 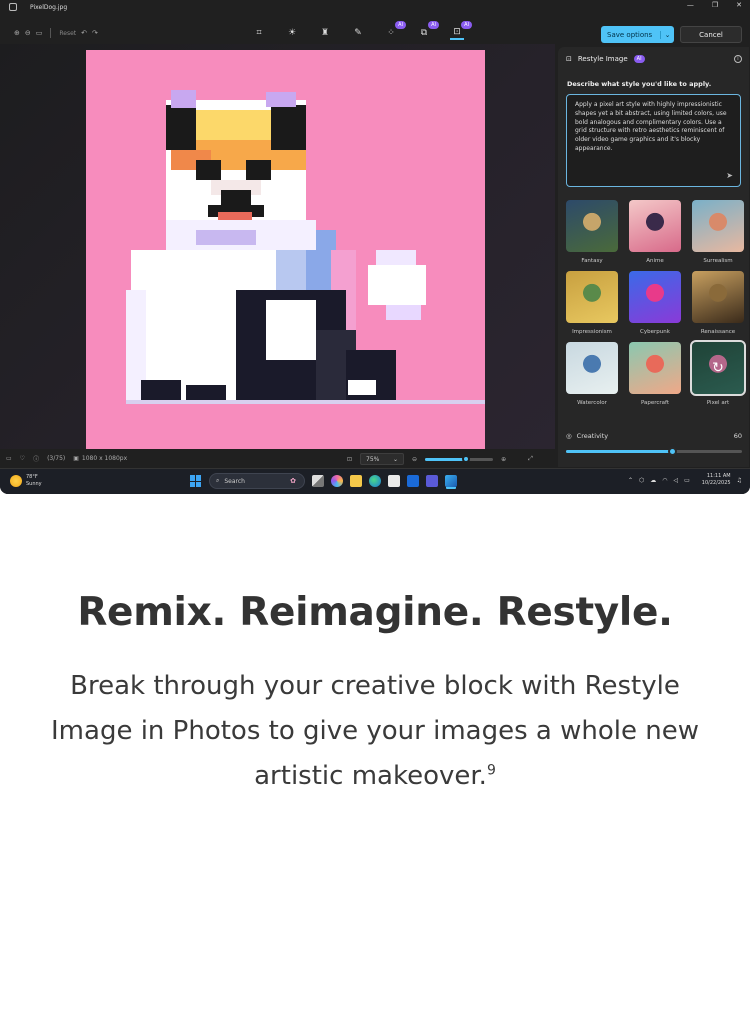 What do you see at coordinates (718, 332) in the screenshot?
I see `style-name: Renaissance` at bounding box center [718, 332].